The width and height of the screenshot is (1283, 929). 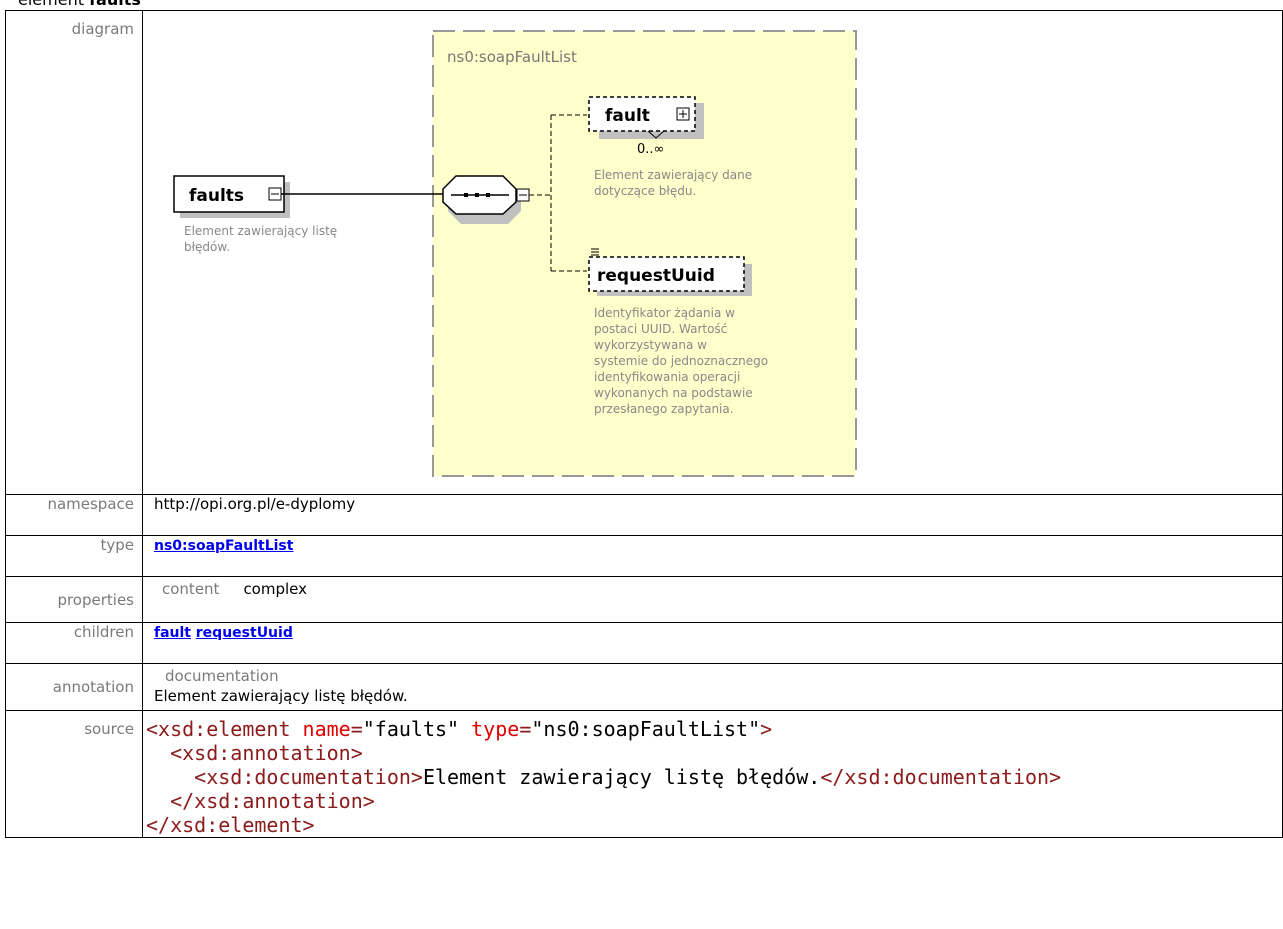 What do you see at coordinates (673, 175) in the screenshot?
I see `fault-doc-line1: Element zawierający dane` at bounding box center [673, 175].